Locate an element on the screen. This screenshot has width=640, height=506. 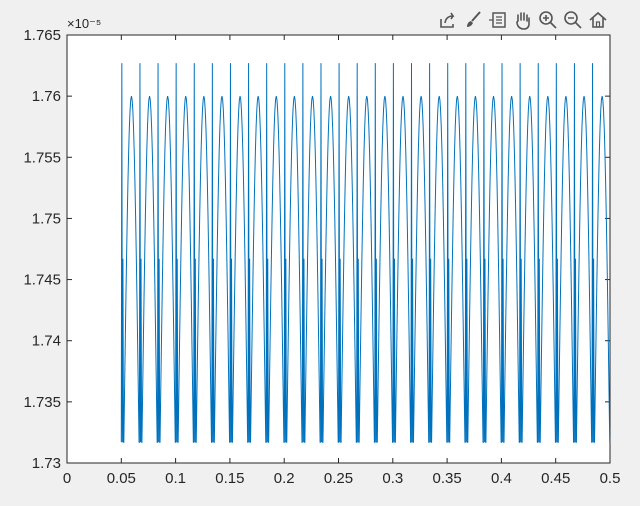
x-tick-label: 0 is located at coordinates (67, 478).